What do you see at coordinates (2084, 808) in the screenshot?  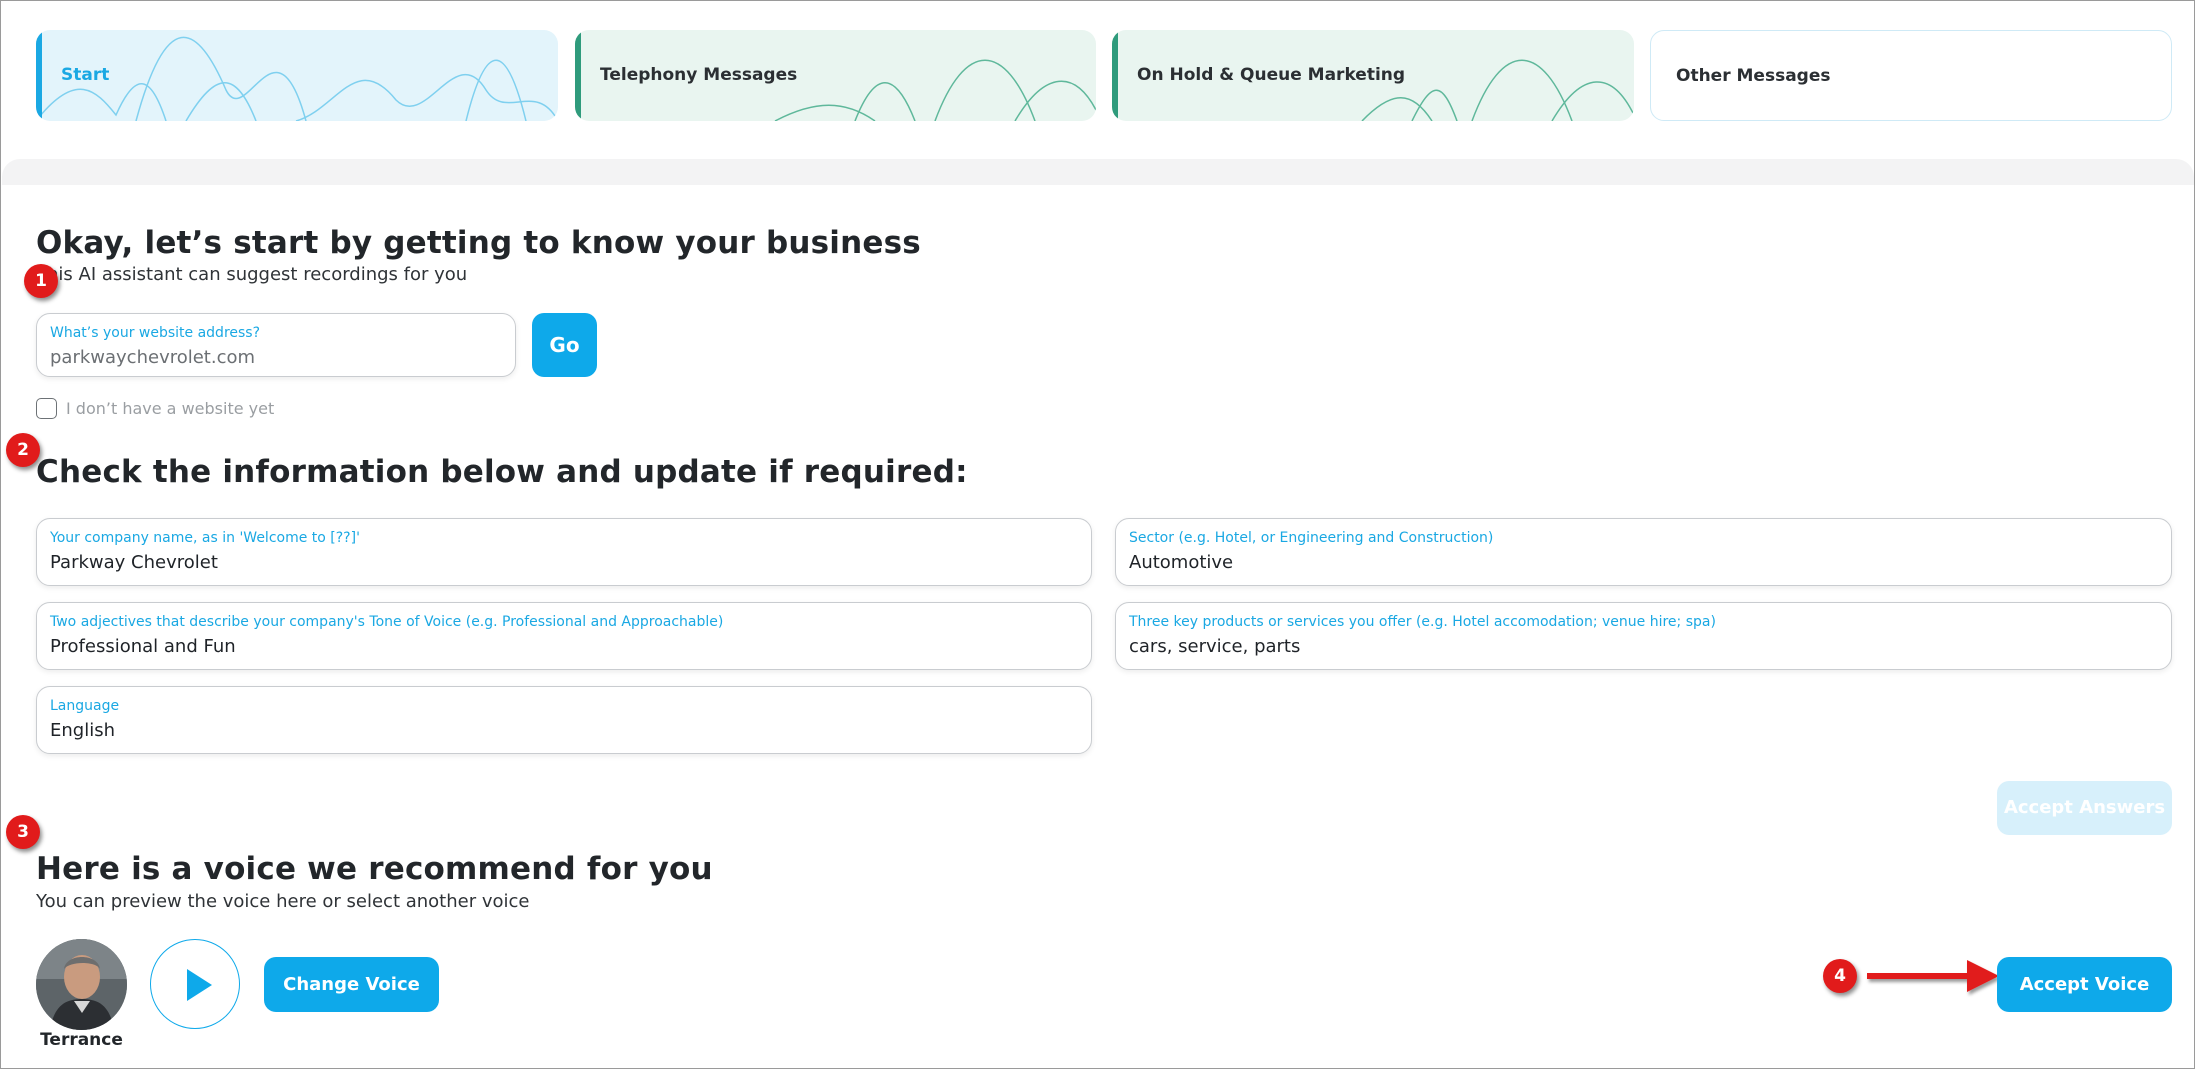 I see `accept-answers-button: Accept Answers` at bounding box center [2084, 808].